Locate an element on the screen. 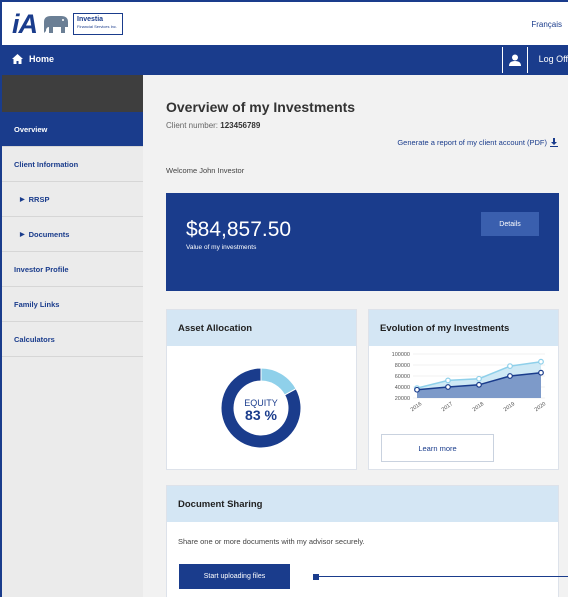 The width and height of the screenshot is (568, 597). sidebar-item-label: RRSP is located at coordinates (39, 199).